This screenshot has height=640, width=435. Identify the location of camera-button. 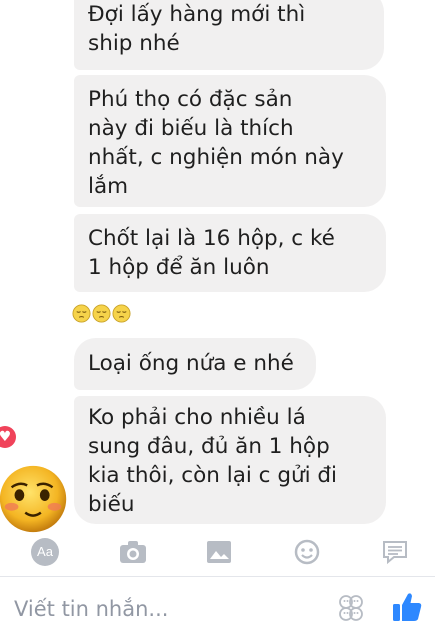
(133, 552).